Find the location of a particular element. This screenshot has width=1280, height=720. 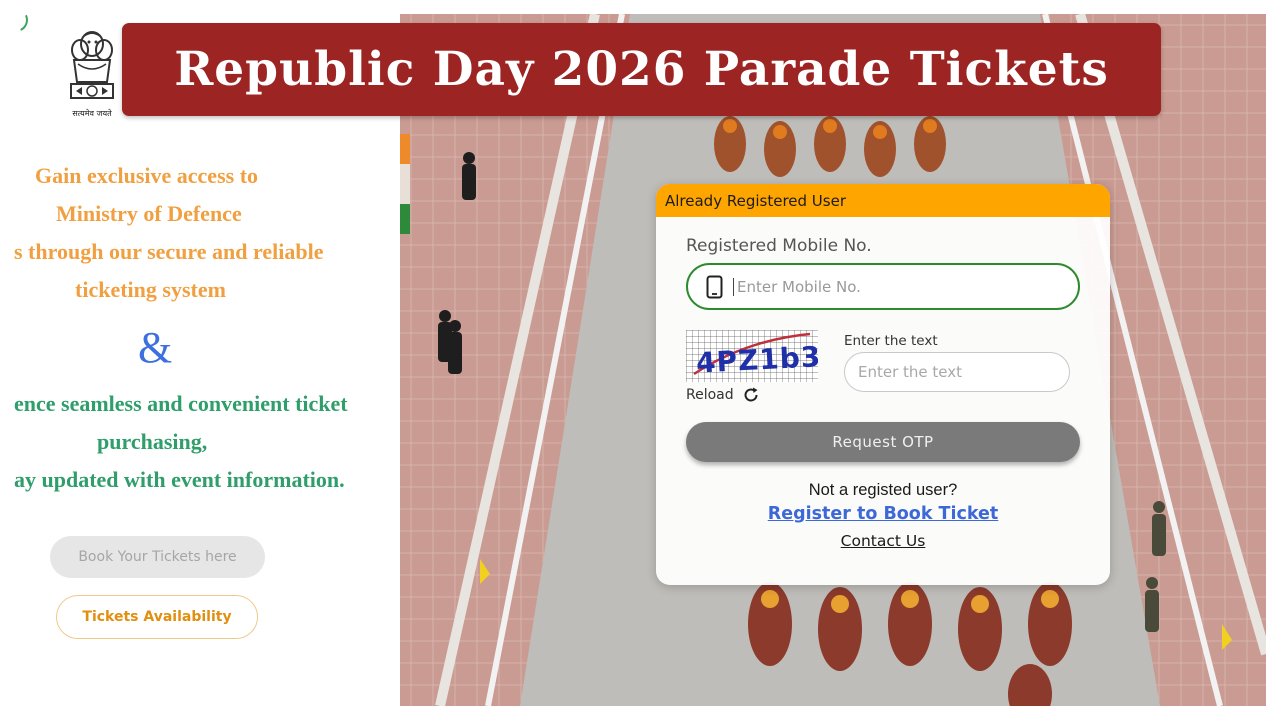

captcha-input is located at coordinates (957, 372).